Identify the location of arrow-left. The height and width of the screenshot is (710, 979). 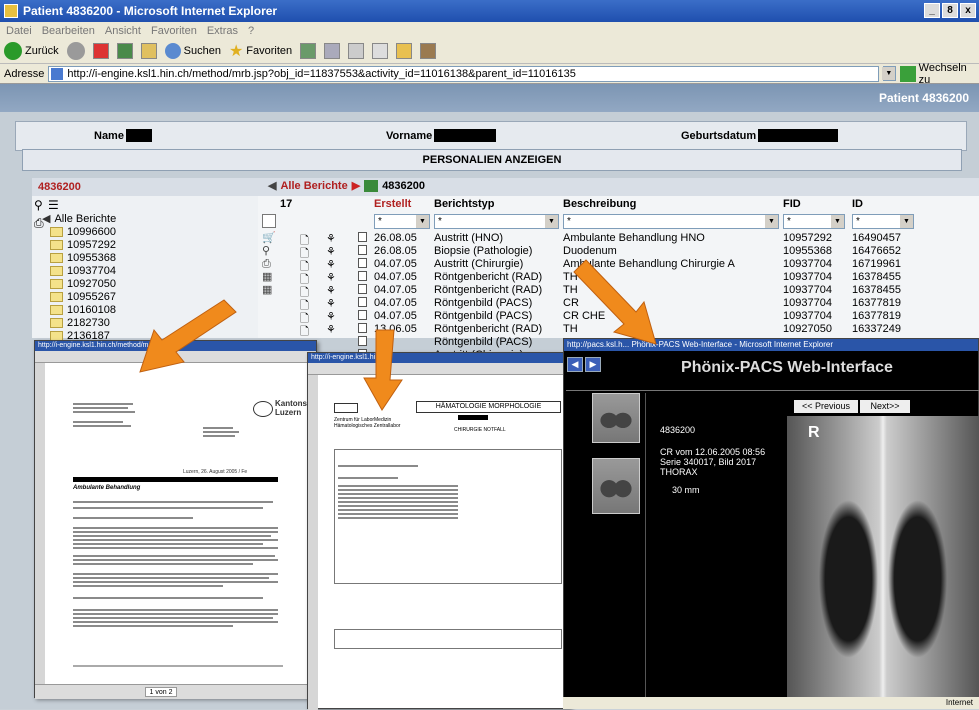
(188, 336).